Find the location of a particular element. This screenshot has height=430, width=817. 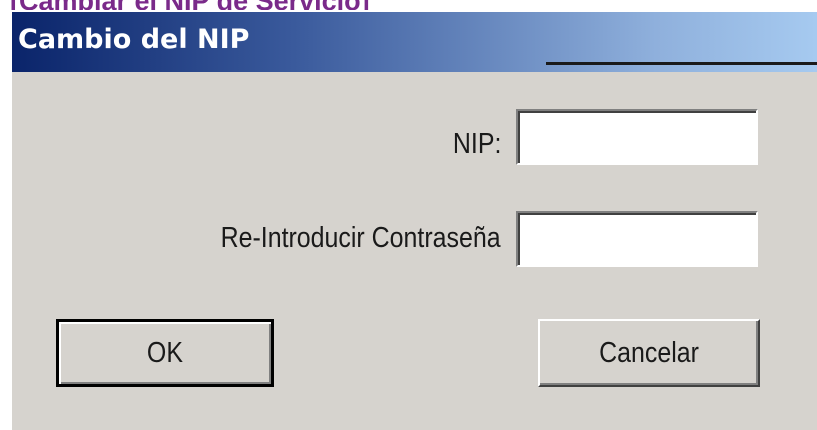

ok-button-label: OK is located at coordinates (165, 352).